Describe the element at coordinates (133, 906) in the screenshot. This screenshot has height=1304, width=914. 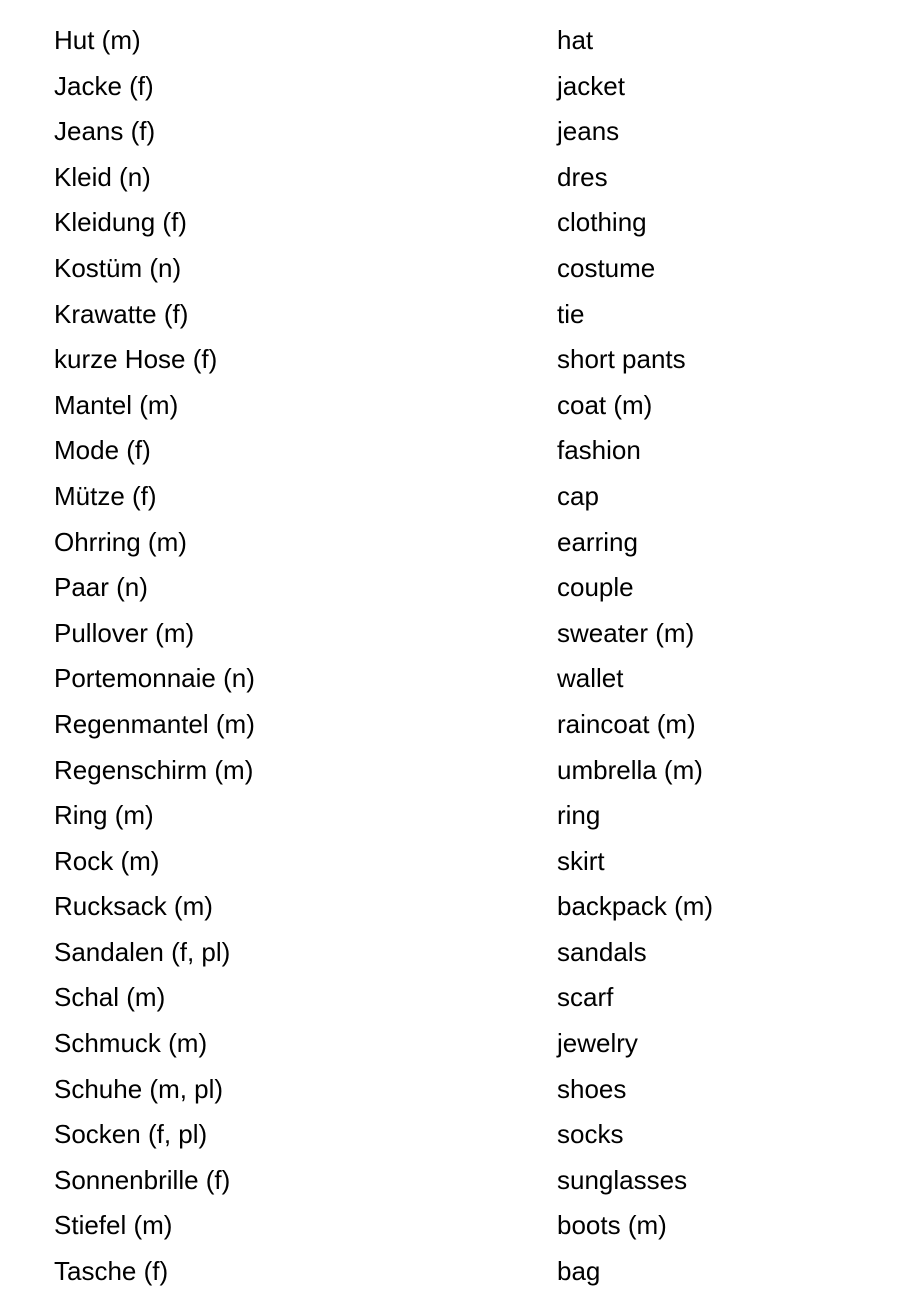
I see `german-term: Rucksack (m)` at that location.